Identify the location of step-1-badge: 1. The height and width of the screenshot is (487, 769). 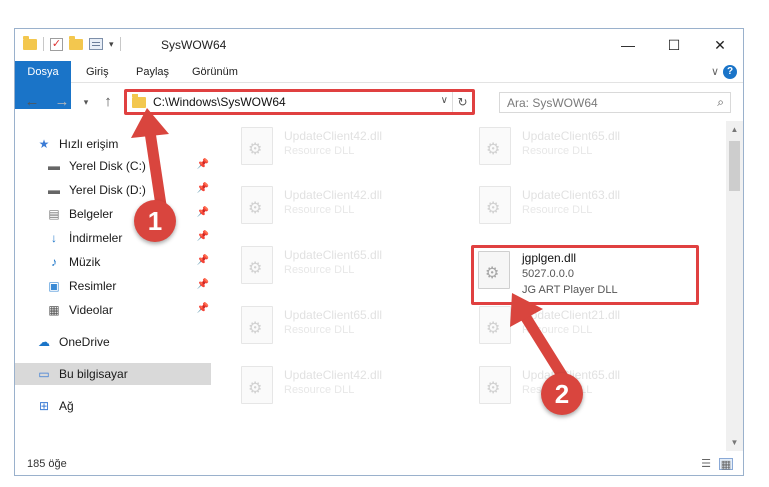
(155, 221).